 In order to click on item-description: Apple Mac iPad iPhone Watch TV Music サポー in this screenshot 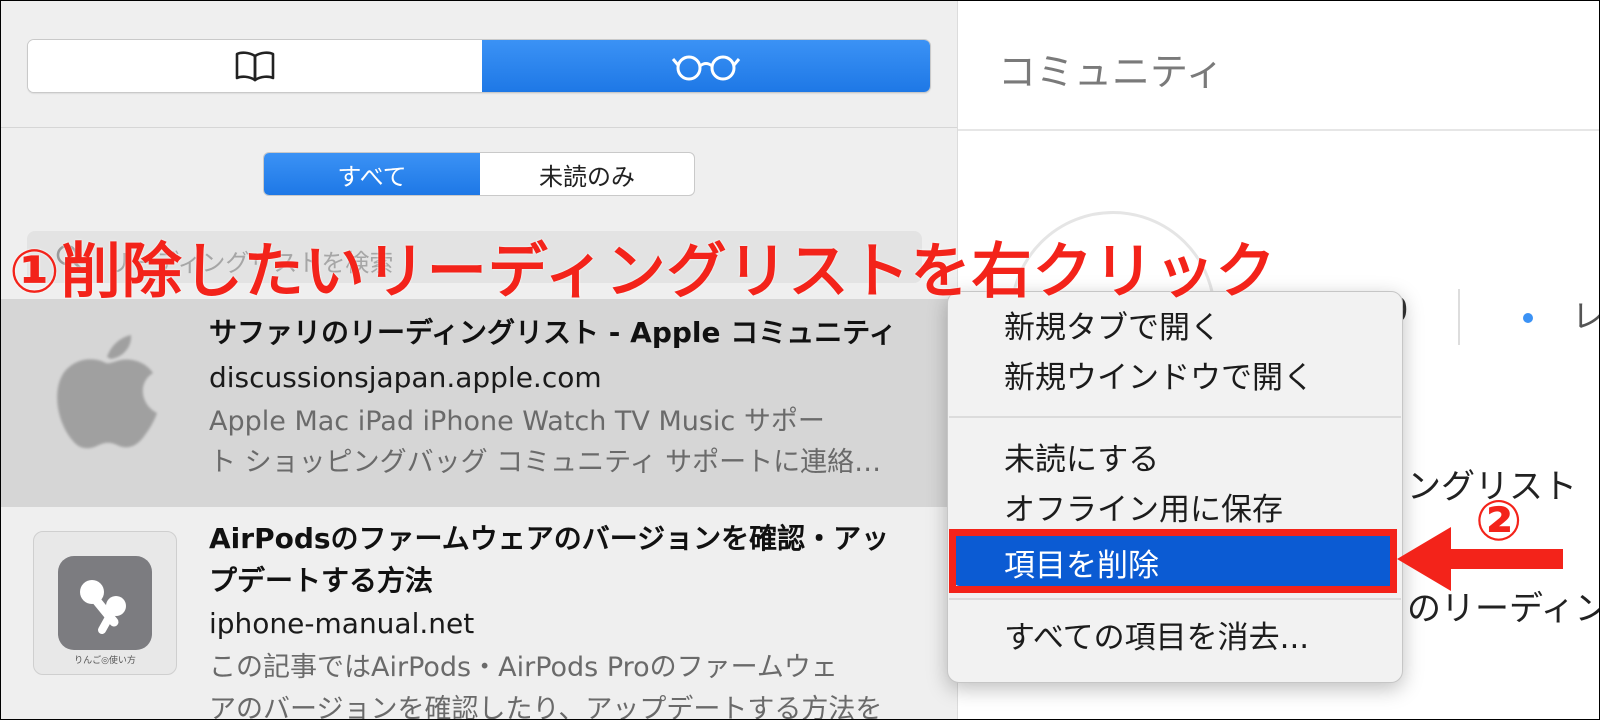, I will do `click(517, 421)`.